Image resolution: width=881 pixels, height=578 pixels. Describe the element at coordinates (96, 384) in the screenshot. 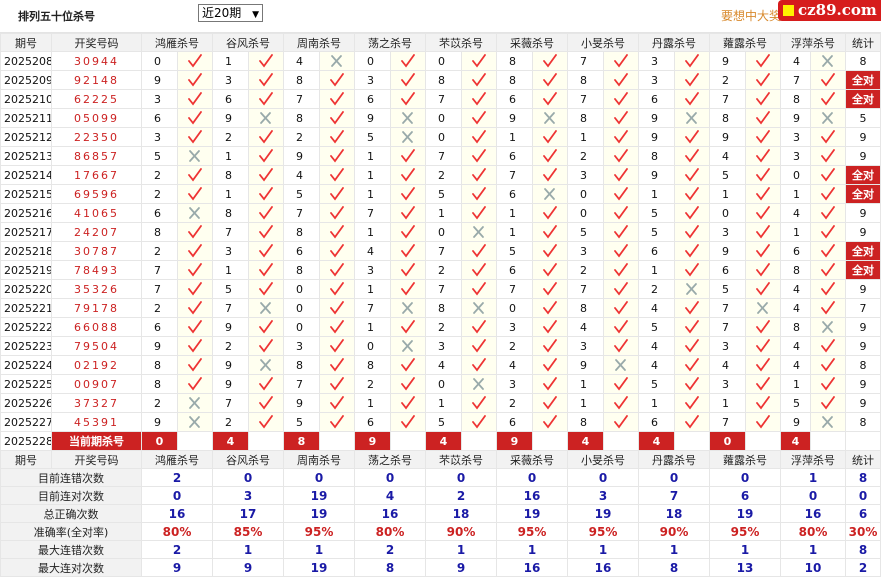

I see `draw-number: 00907` at that location.